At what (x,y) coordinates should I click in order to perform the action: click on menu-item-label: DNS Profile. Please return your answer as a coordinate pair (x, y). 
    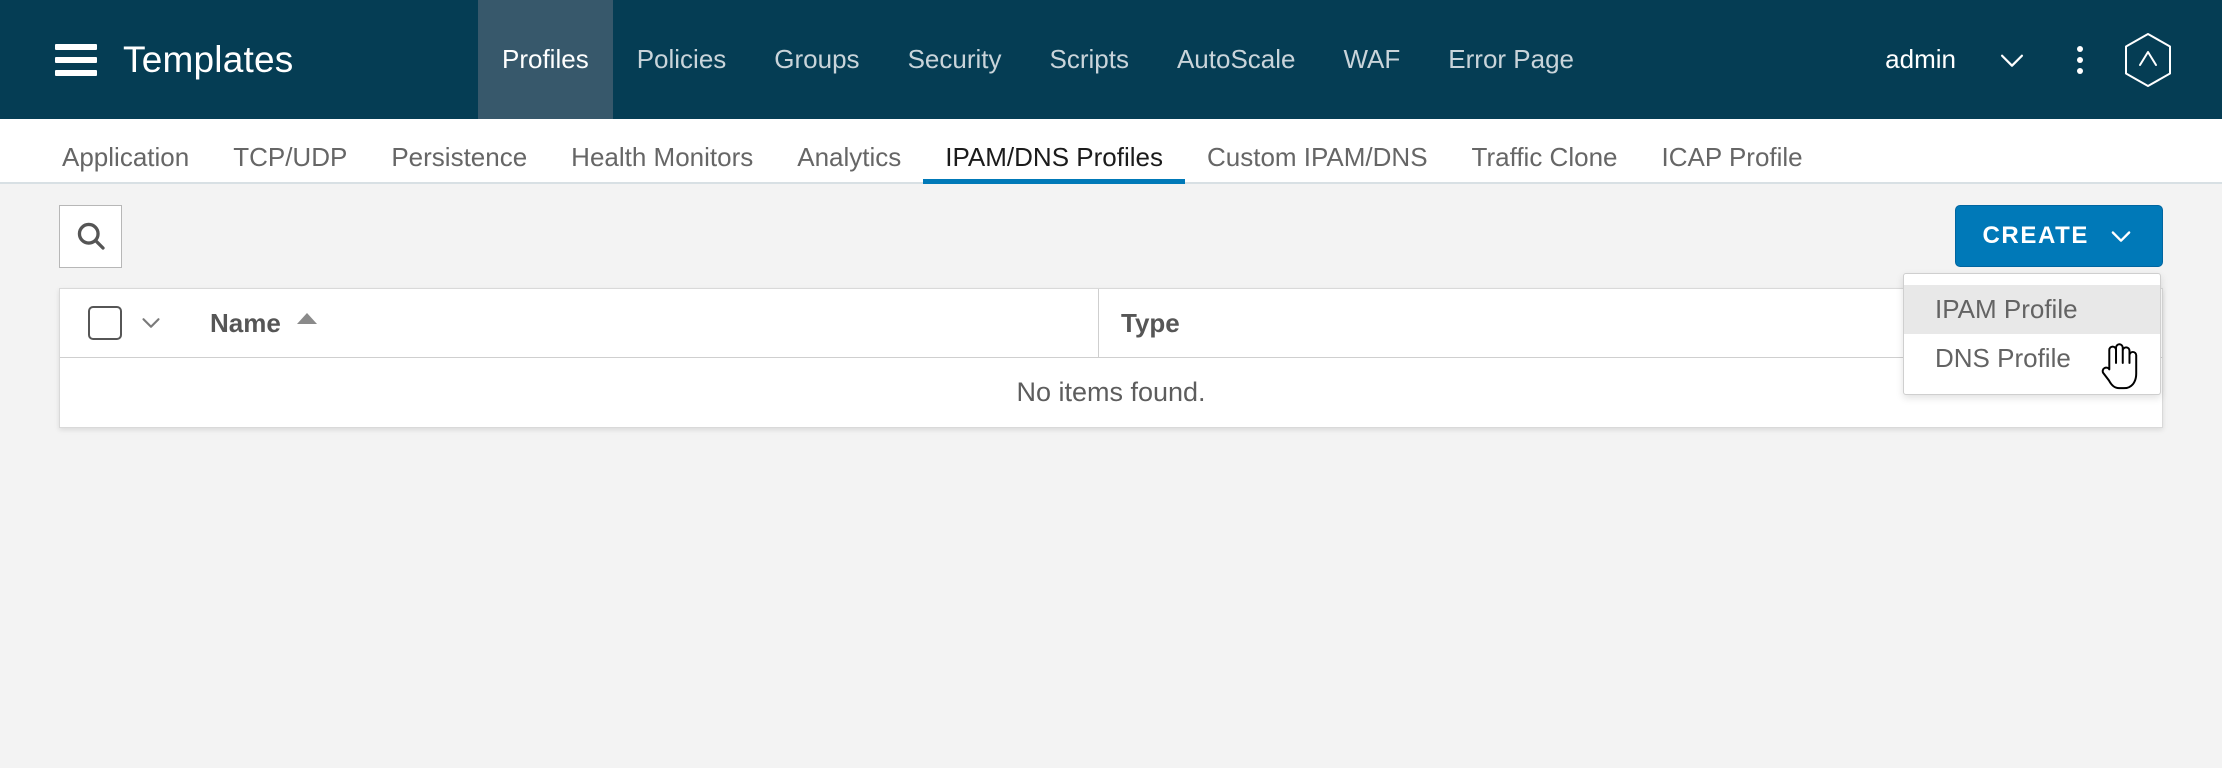
    Looking at the image, I should click on (2003, 358).